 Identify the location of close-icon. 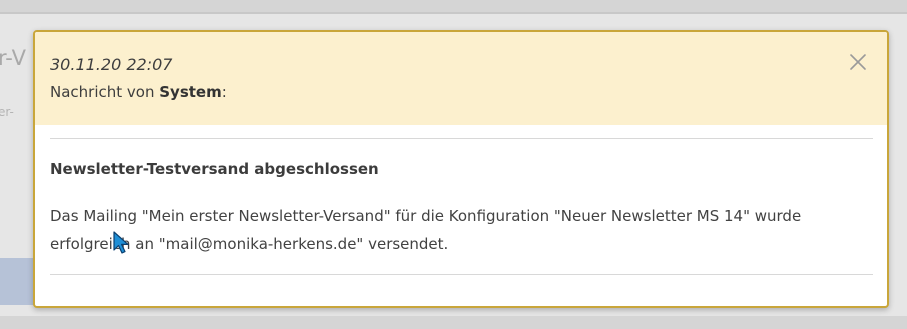
(858, 62).